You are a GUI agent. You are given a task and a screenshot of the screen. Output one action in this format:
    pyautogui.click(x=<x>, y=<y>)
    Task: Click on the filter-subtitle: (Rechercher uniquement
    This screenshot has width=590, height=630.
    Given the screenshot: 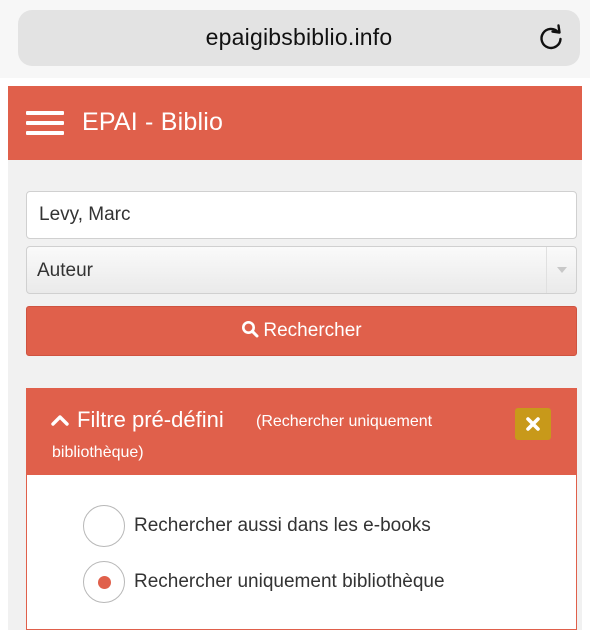 What is the action you would take?
    pyautogui.click(x=344, y=421)
    